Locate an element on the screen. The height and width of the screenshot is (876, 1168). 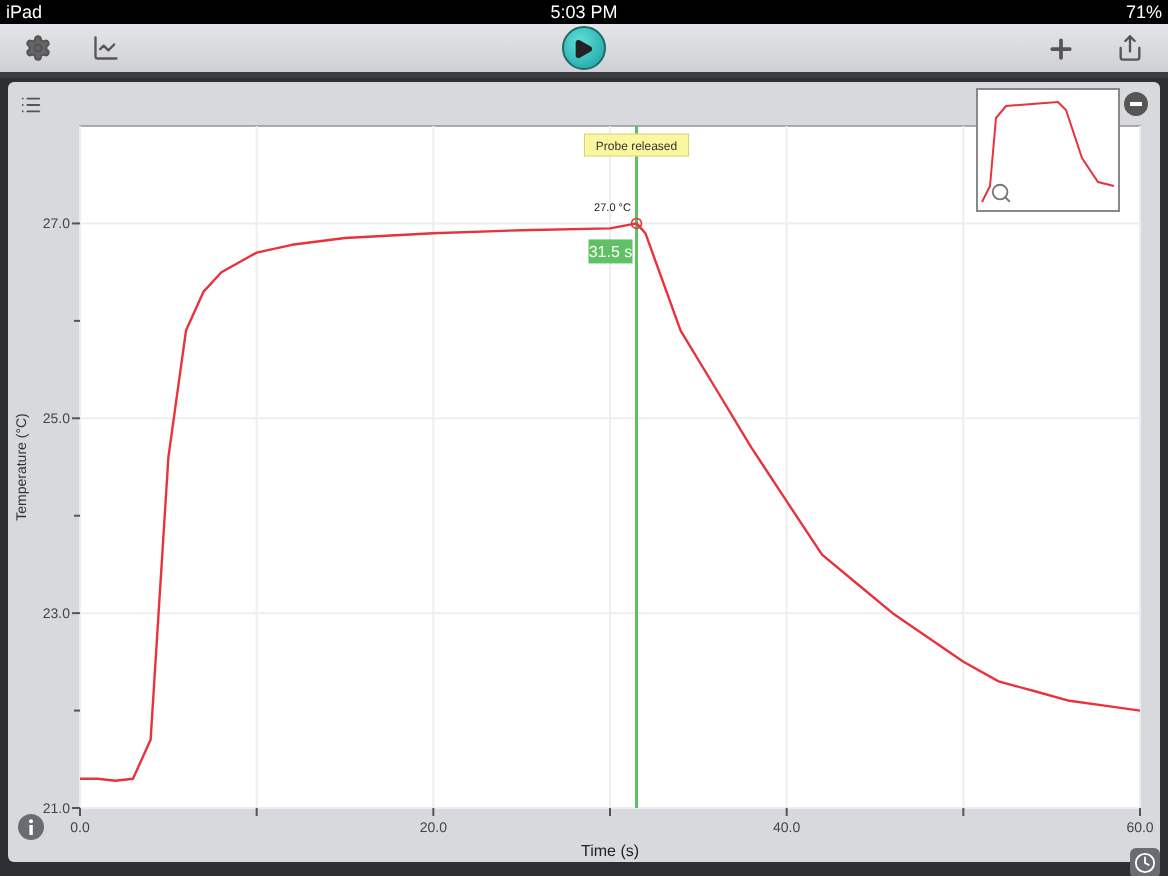
x-axis-title: Time (s) is located at coordinates (610, 851).